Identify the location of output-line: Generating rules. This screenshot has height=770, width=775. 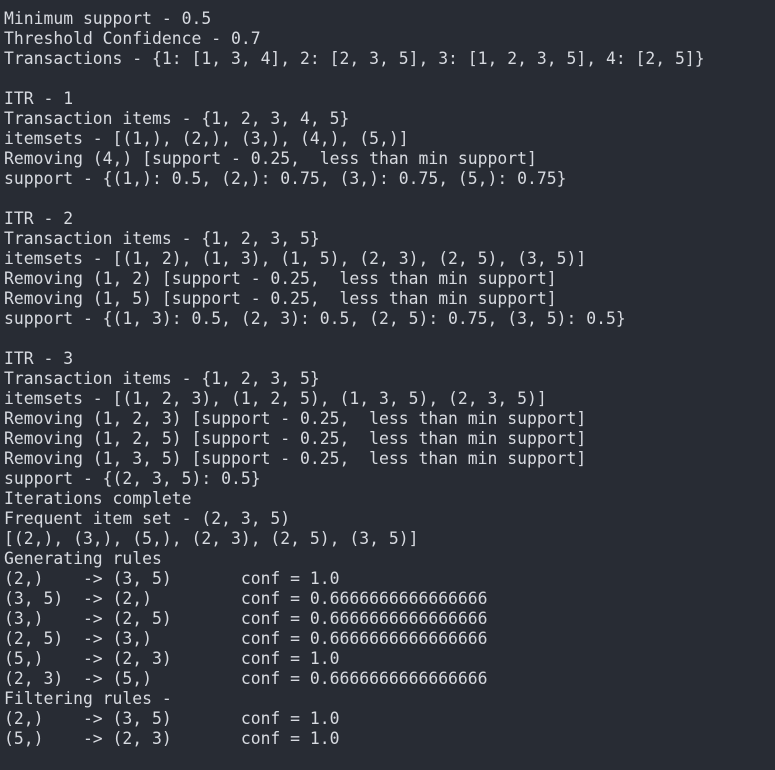
(83, 558).